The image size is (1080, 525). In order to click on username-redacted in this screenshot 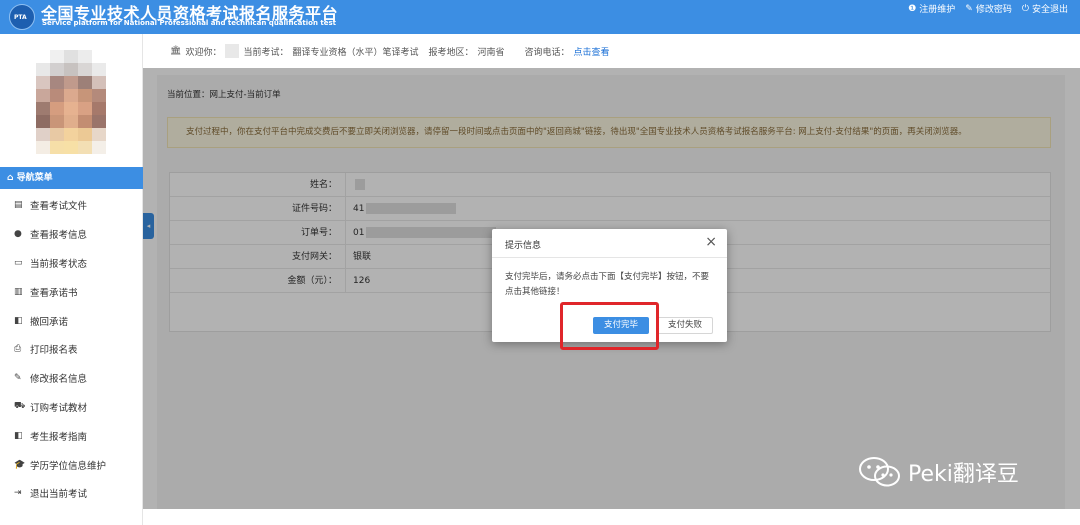, I will do `click(232, 51)`.